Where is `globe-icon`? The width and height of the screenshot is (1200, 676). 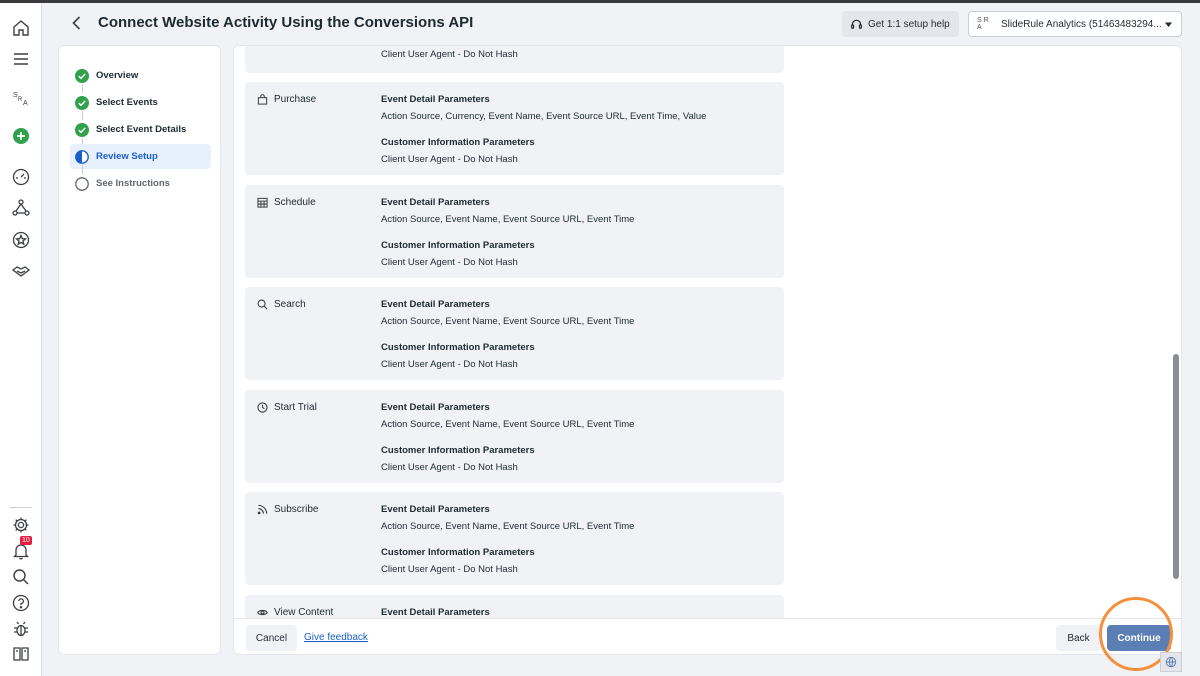
globe-icon is located at coordinates (1171, 662).